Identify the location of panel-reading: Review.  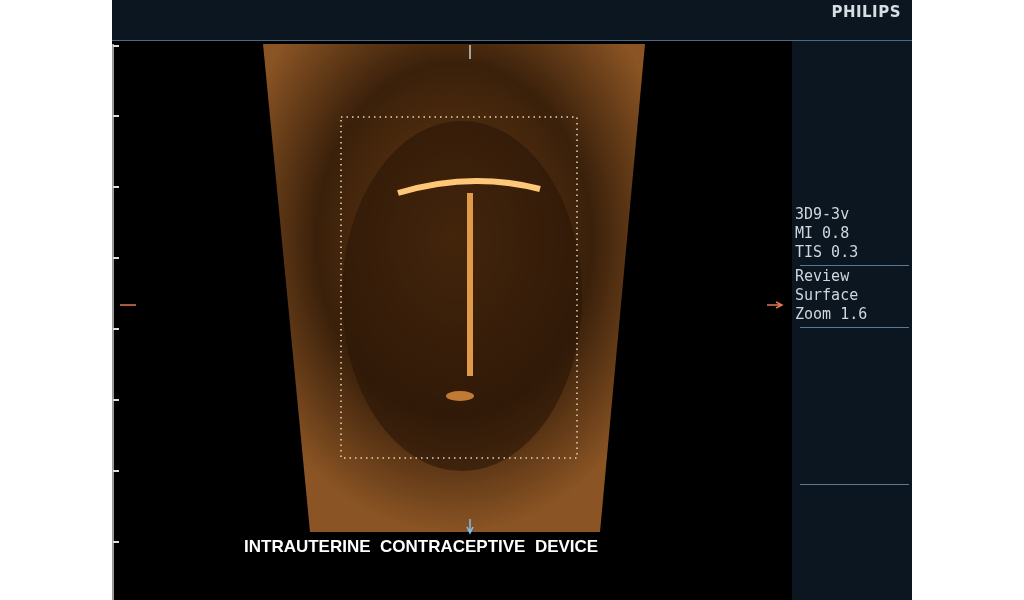
(823, 276).